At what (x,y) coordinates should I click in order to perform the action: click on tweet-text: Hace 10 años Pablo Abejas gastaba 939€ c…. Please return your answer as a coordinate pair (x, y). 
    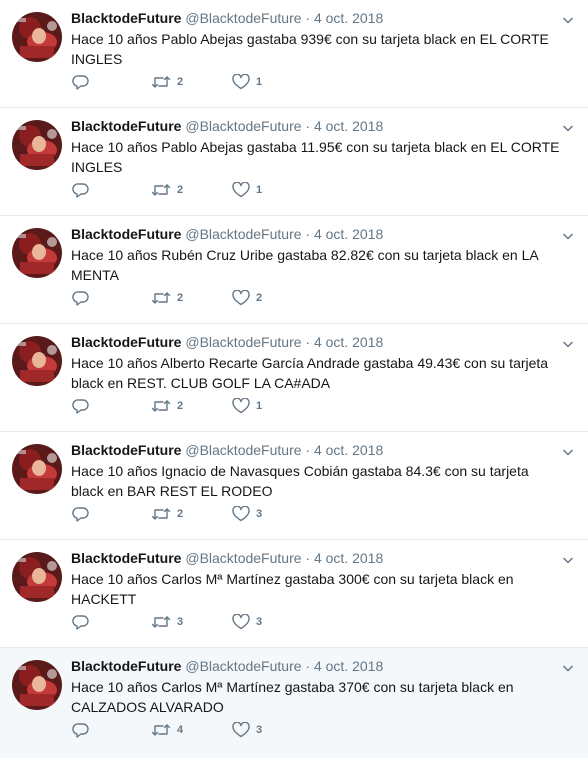
    Looking at the image, I should click on (310, 49).